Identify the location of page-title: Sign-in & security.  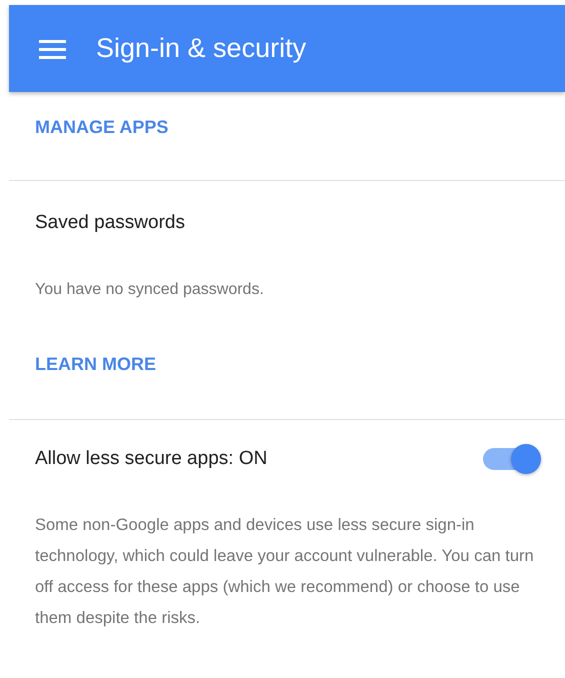
(201, 48).